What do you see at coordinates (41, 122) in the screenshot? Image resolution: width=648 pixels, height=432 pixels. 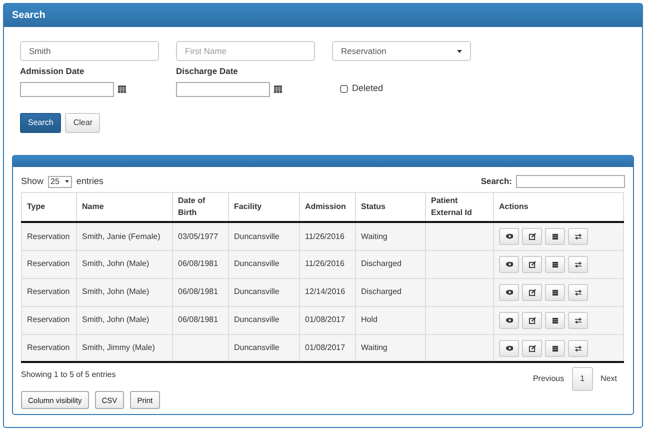 I see `search-button: Search` at bounding box center [41, 122].